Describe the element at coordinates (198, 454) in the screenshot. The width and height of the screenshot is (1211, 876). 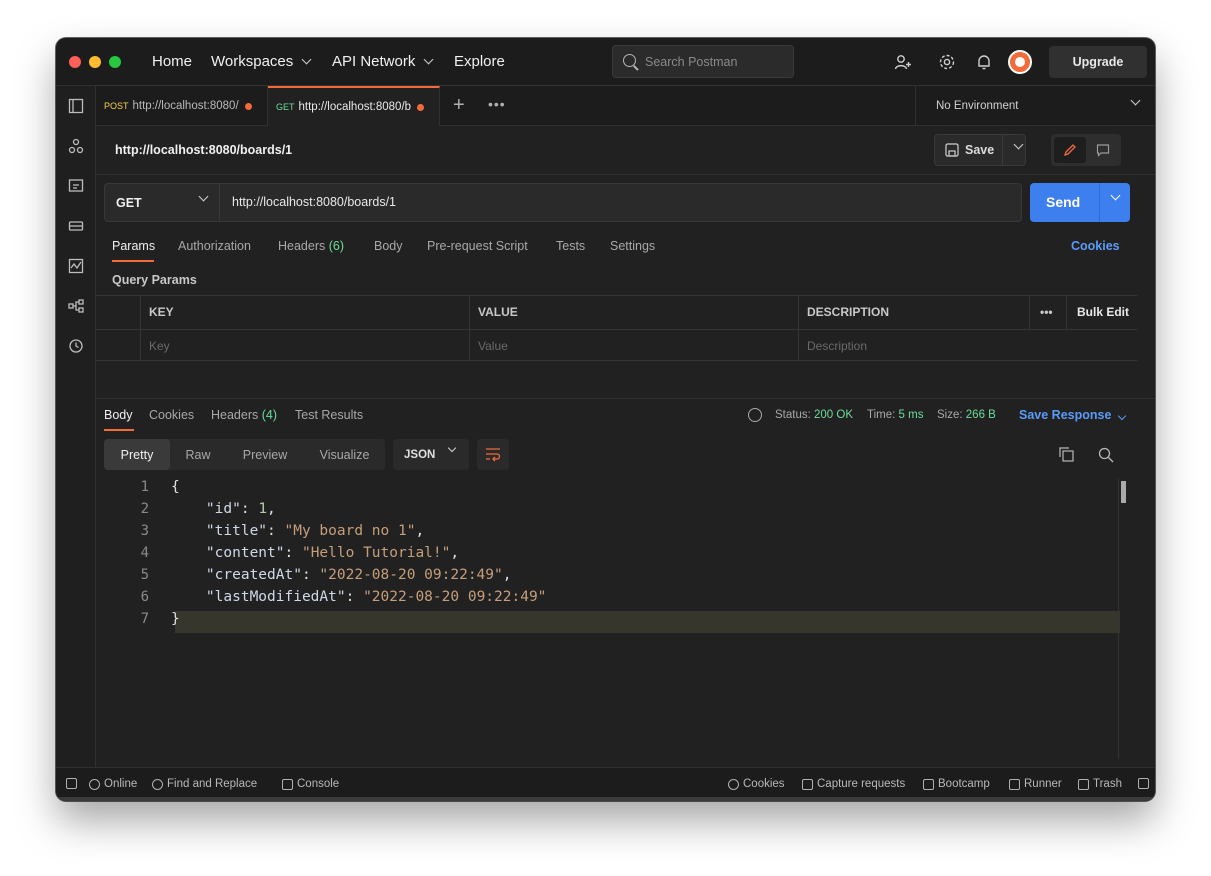
I see `view-raw: Raw` at that location.